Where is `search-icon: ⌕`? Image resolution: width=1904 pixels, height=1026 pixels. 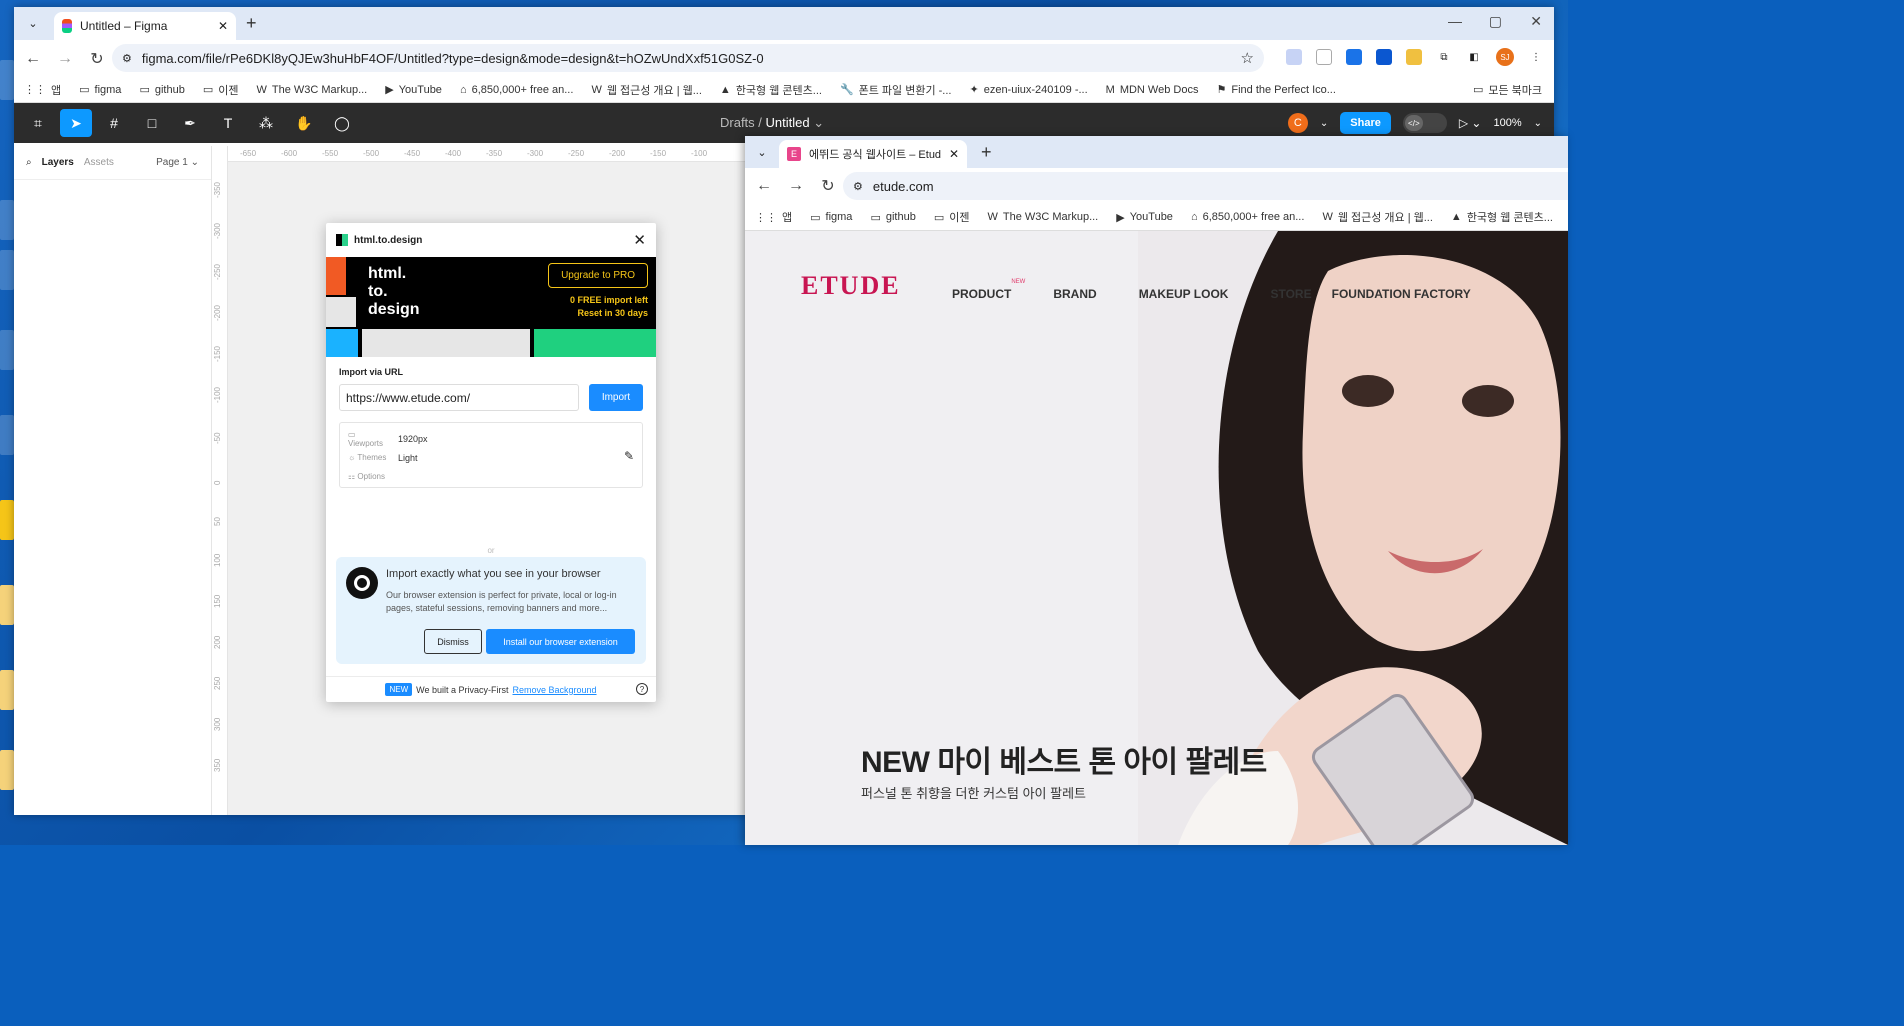
search-icon: ⌕ is located at coordinates (29, 162).